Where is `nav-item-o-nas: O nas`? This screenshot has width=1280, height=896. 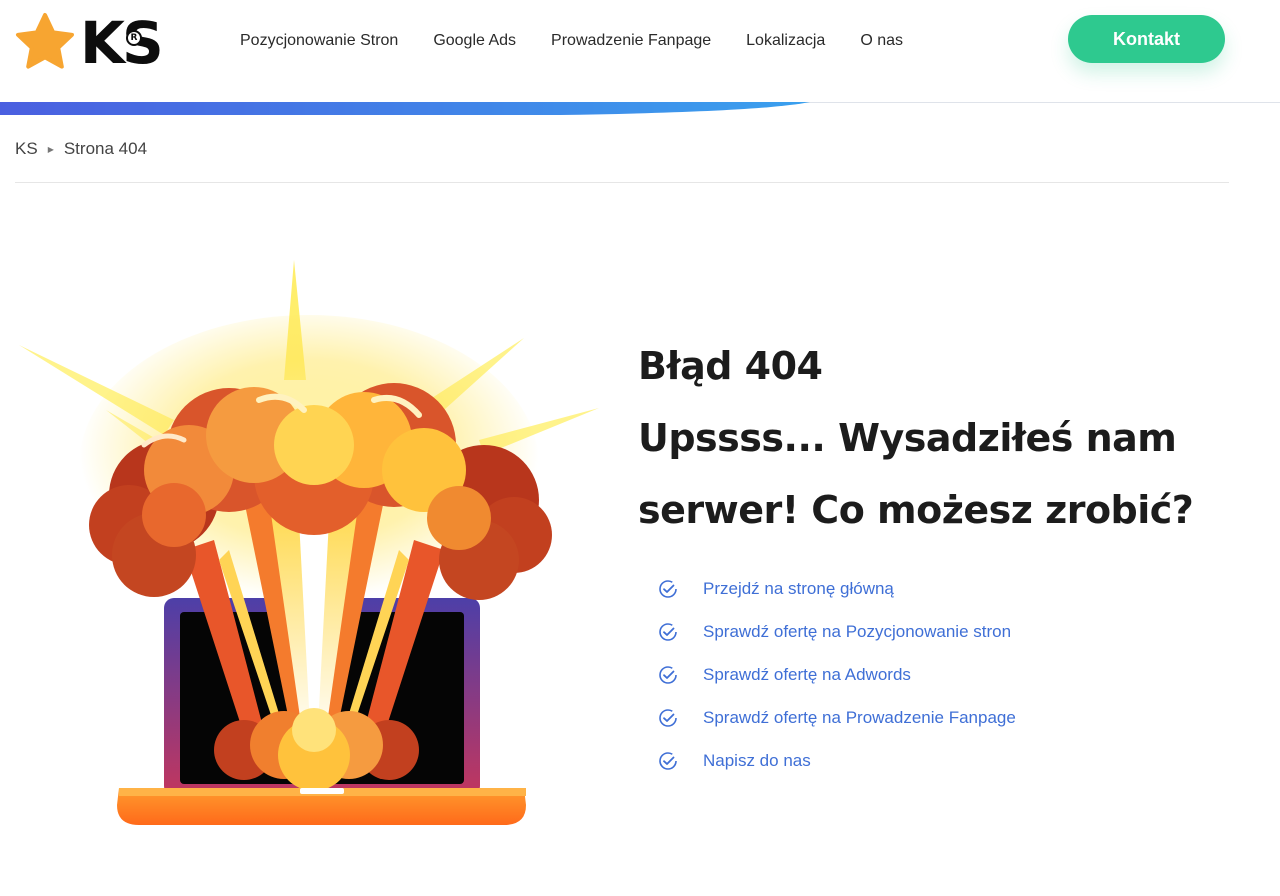 nav-item-o-nas: O nas is located at coordinates (881, 41).